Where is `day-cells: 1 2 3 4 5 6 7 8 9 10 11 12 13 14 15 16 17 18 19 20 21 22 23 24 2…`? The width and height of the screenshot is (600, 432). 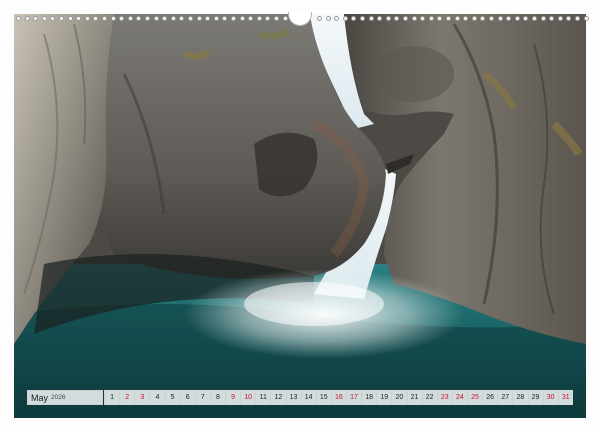 day-cells: 1 2 3 4 5 6 7 8 9 10 11 12 13 14 15 16 17 18 19 20 21 22 23 24 2… is located at coordinates (338, 397).